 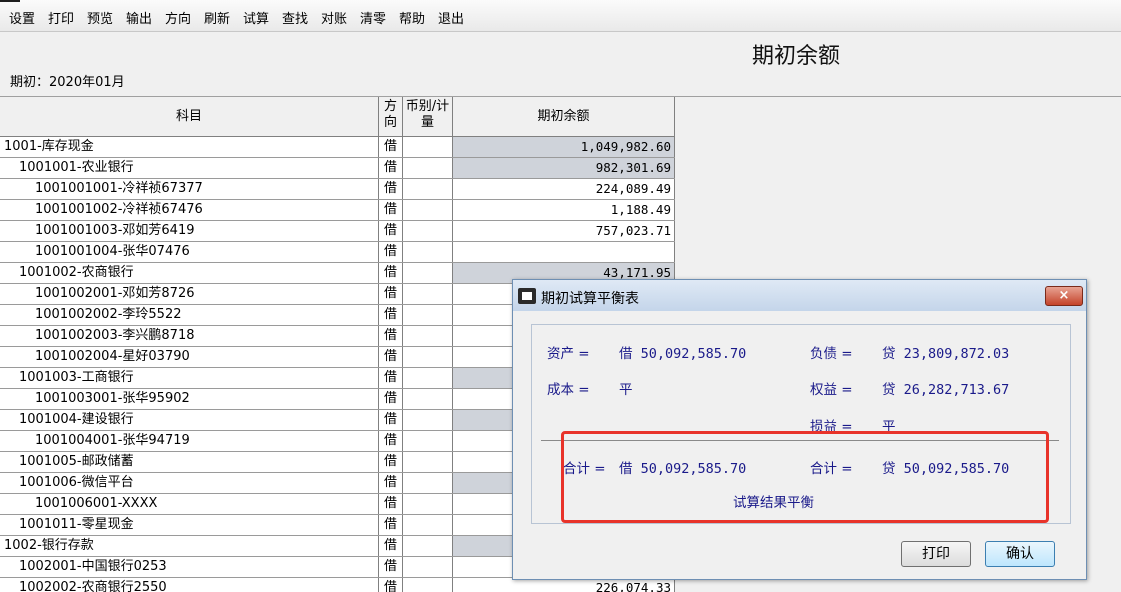 What do you see at coordinates (564, 189) in the screenshot?
I see `amount-cell: 224,089.49` at bounding box center [564, 189].